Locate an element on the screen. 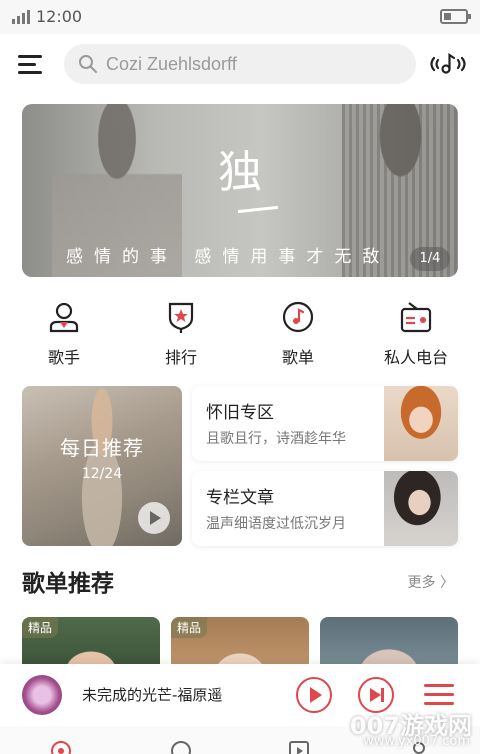 Image resolution: width=480 pixels, height=754 pixels. banner-page-indicator: 1/4 is located at coordinates (430, 259).